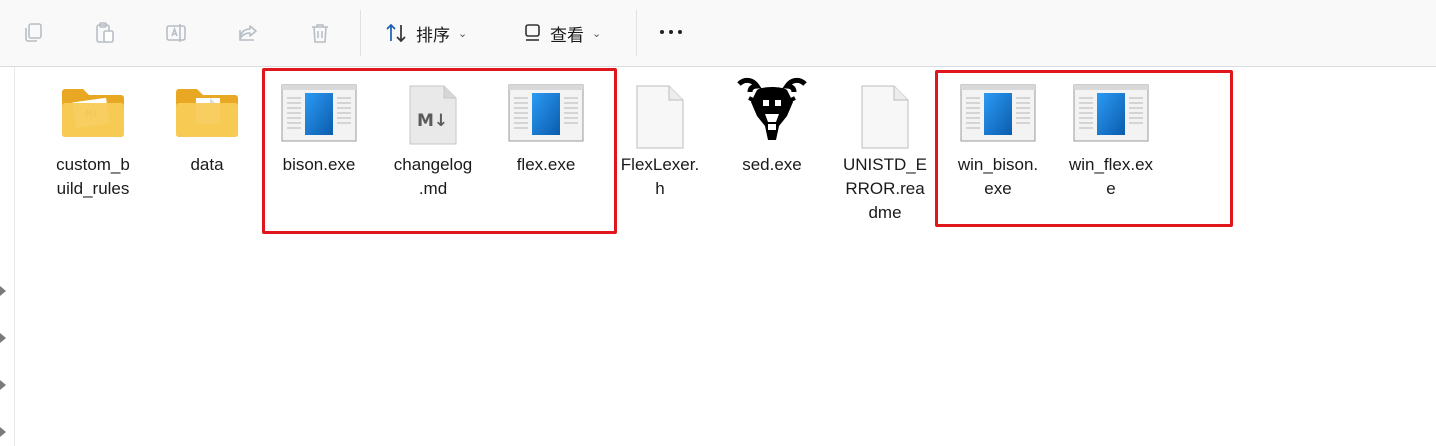  I want to click on sort-icon, so click(396, 33).